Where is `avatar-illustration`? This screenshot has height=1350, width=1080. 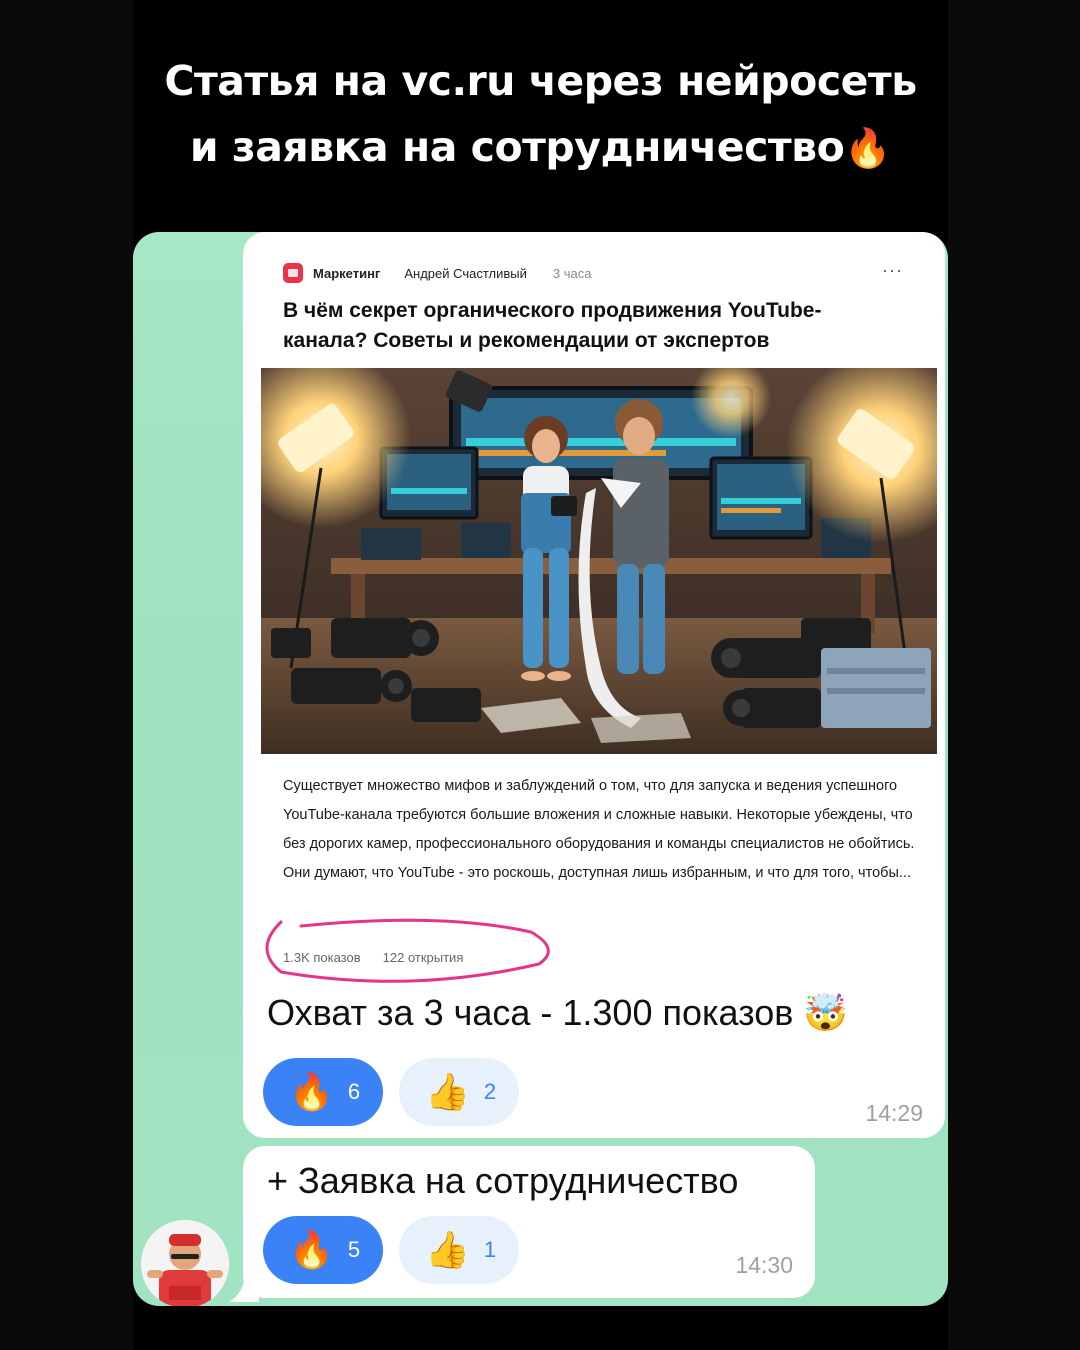
avatar-illustration is located at coordinates (185, 1263).